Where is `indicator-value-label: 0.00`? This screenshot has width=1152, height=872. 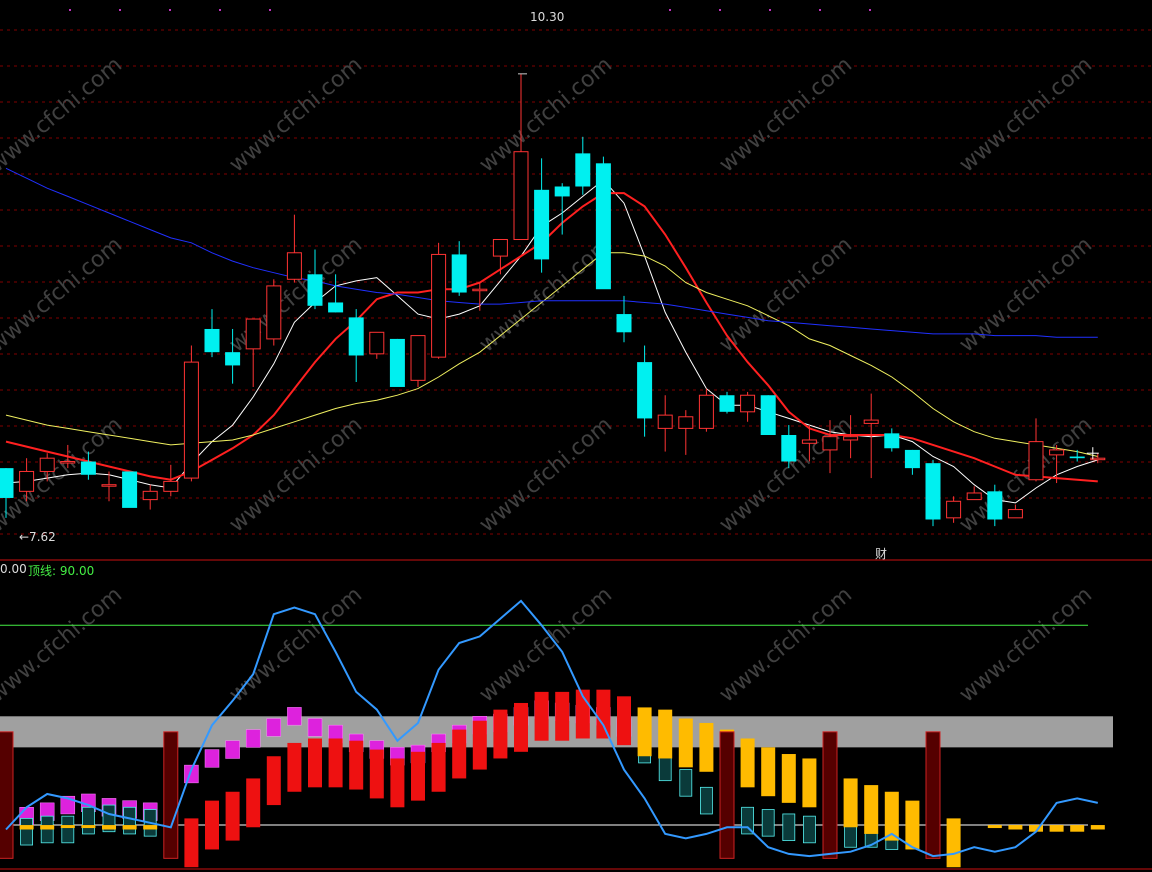 indicator-value-label: 0.00 is located at coordinates (13, 569).